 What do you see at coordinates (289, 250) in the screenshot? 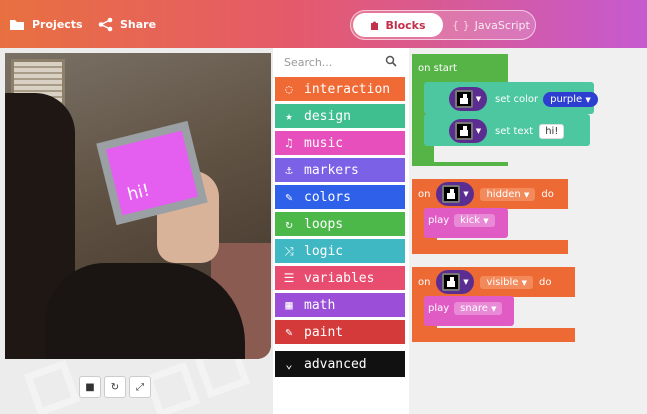
I see `shuffle-icon: ⤨` at bounding box center [289, 250].